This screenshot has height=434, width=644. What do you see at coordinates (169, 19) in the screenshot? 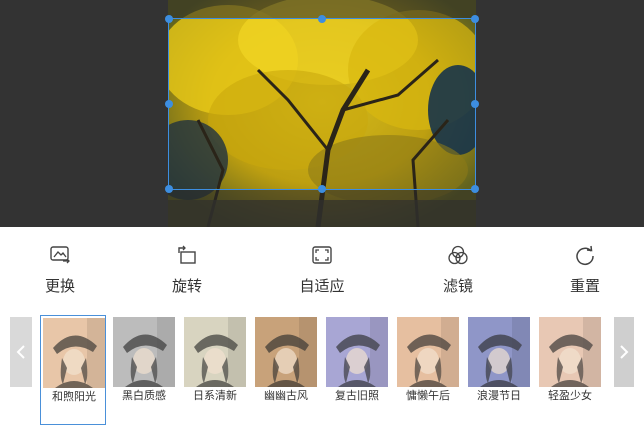
I see `crop-handle-top-left` at bounding box center [169, 19].